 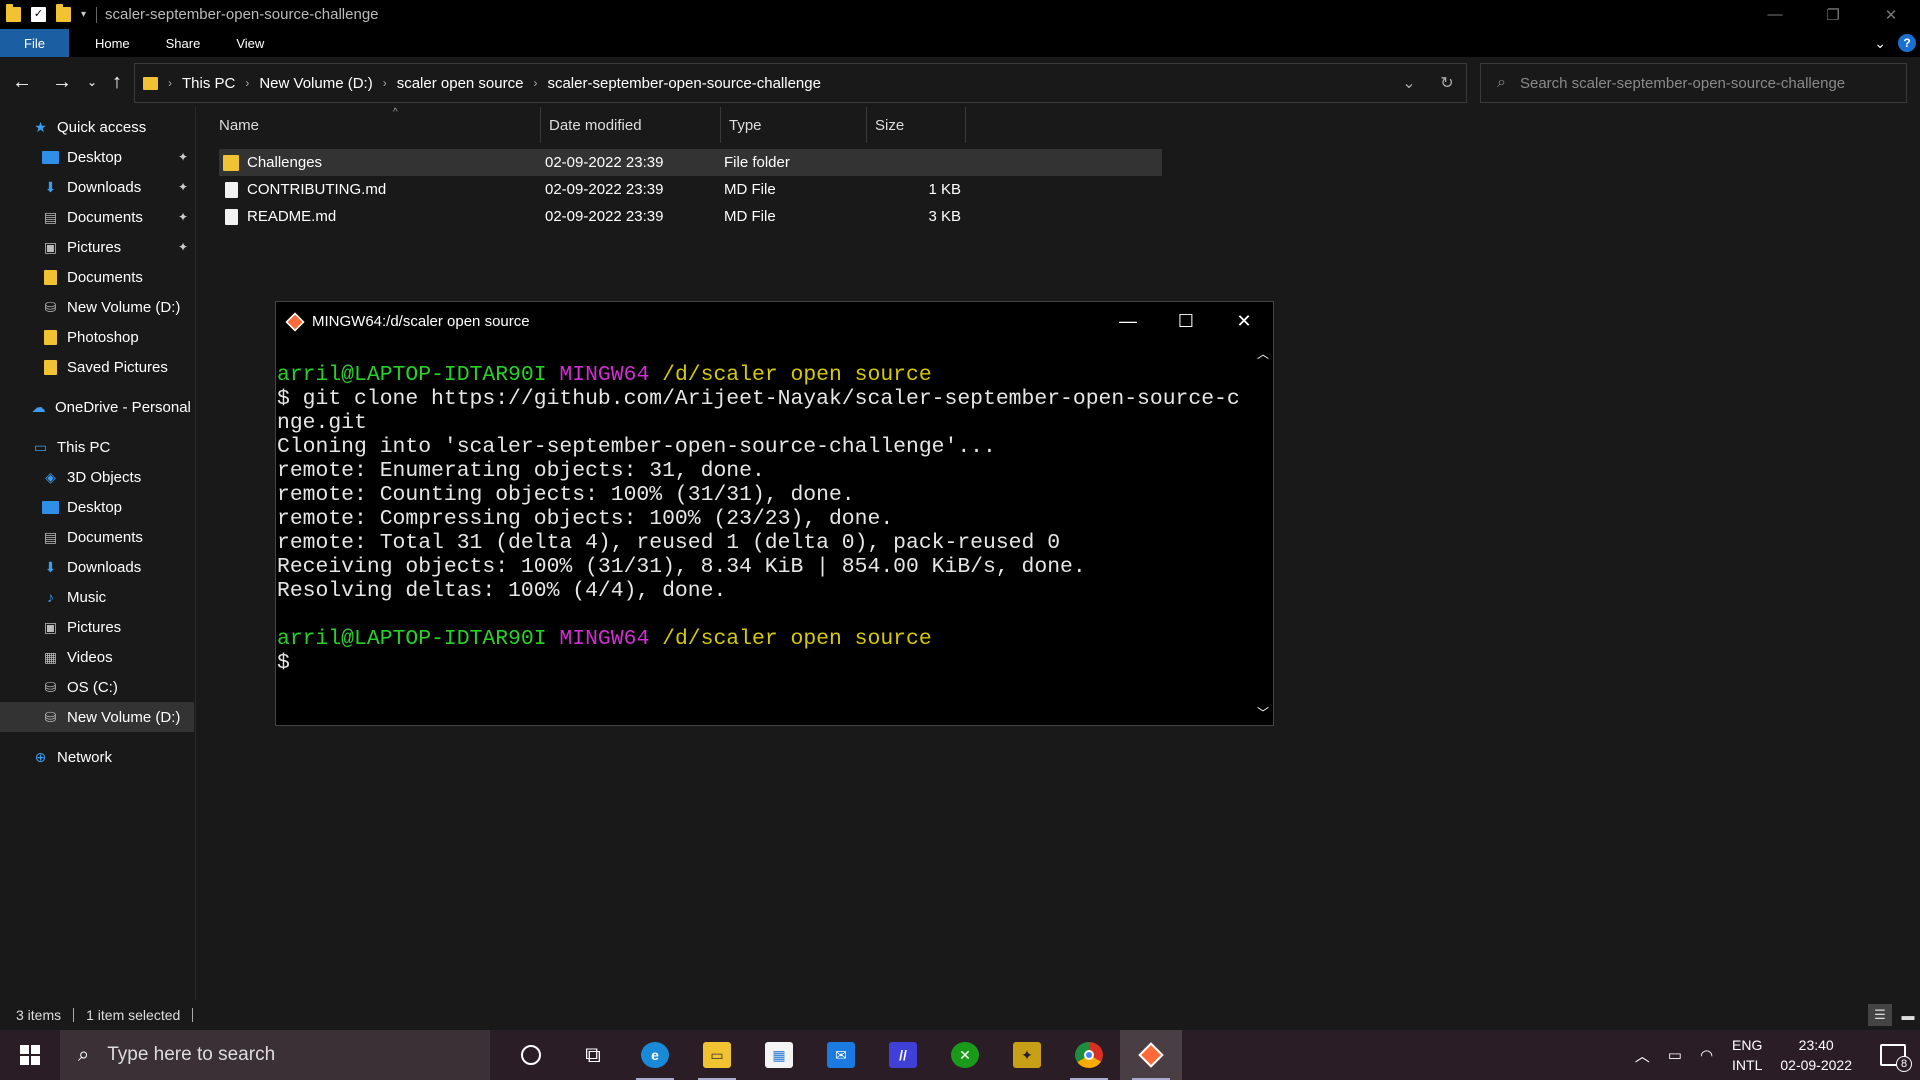 What do you see at coordinates (38, 14) in the screenshot?
I see `properties-icon: ✓` at bounding box center [38, 14].